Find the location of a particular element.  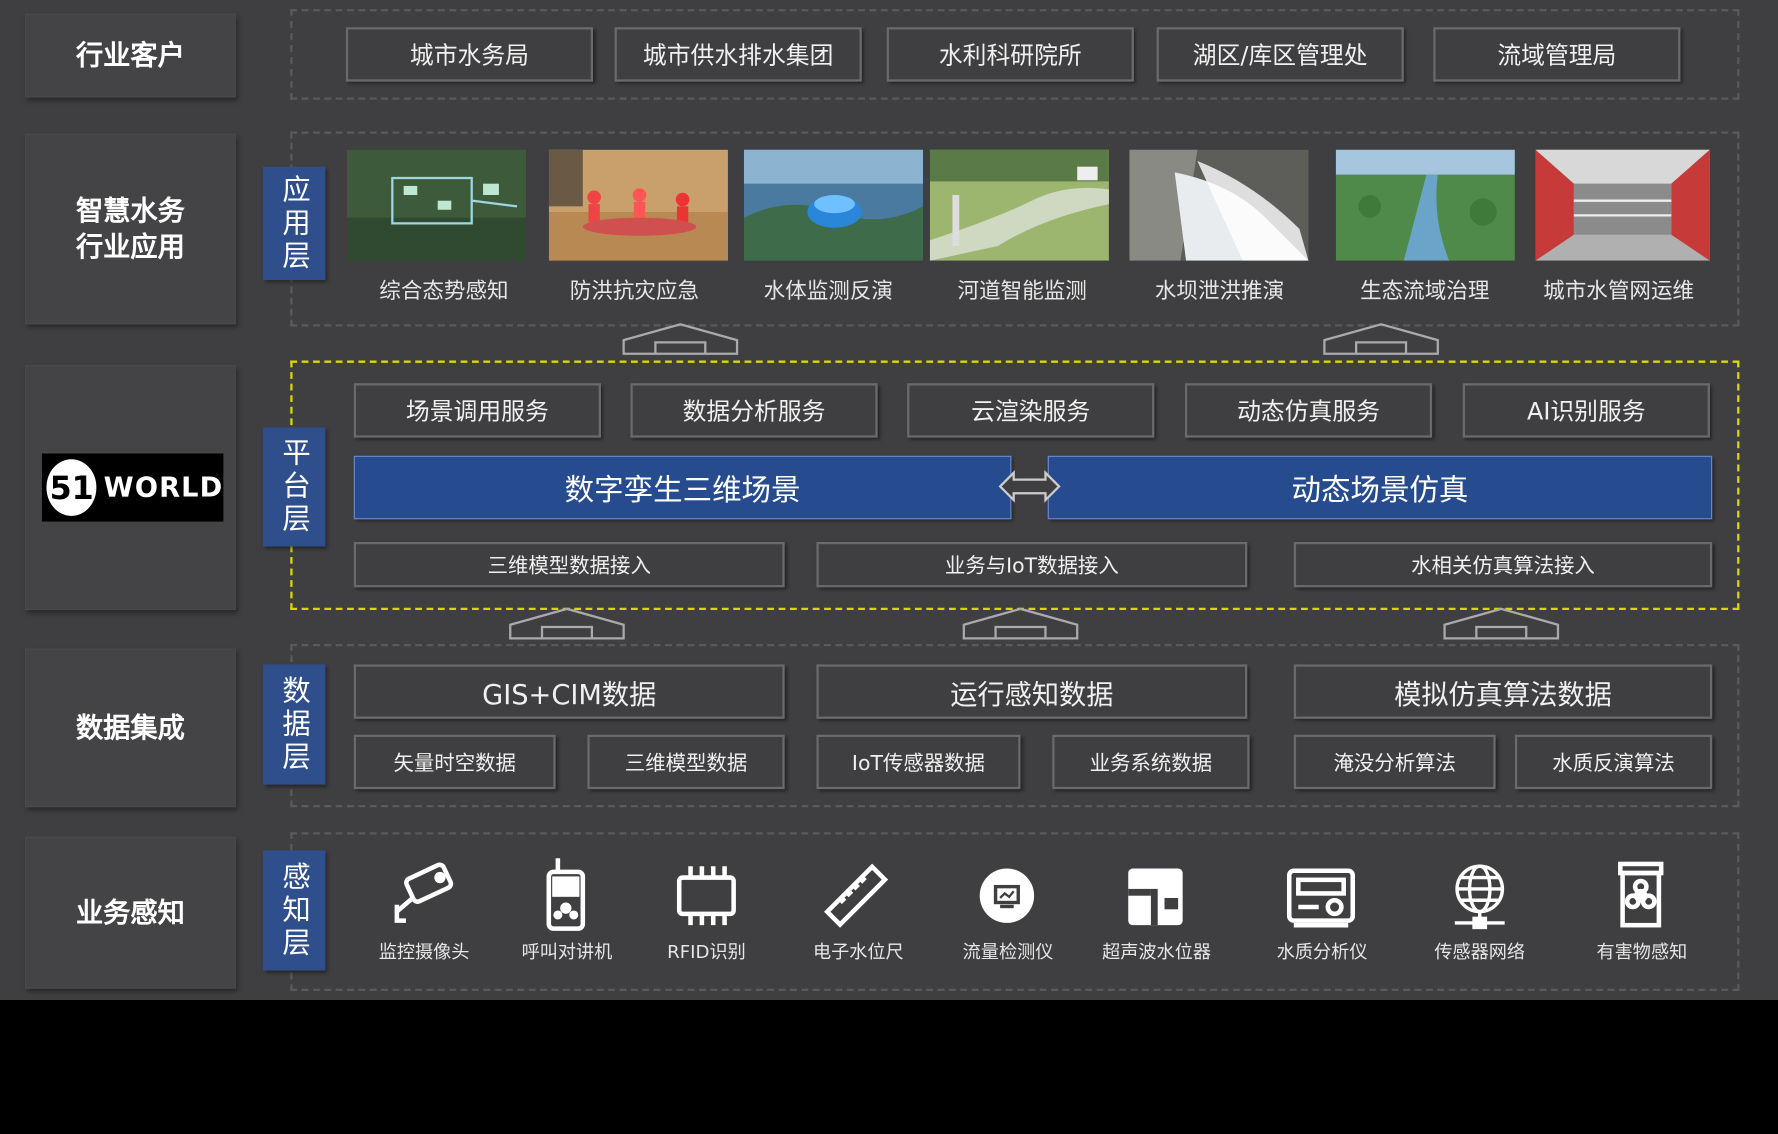

data-item: 淹没分析算法 is located at coordinates (1394, 762).